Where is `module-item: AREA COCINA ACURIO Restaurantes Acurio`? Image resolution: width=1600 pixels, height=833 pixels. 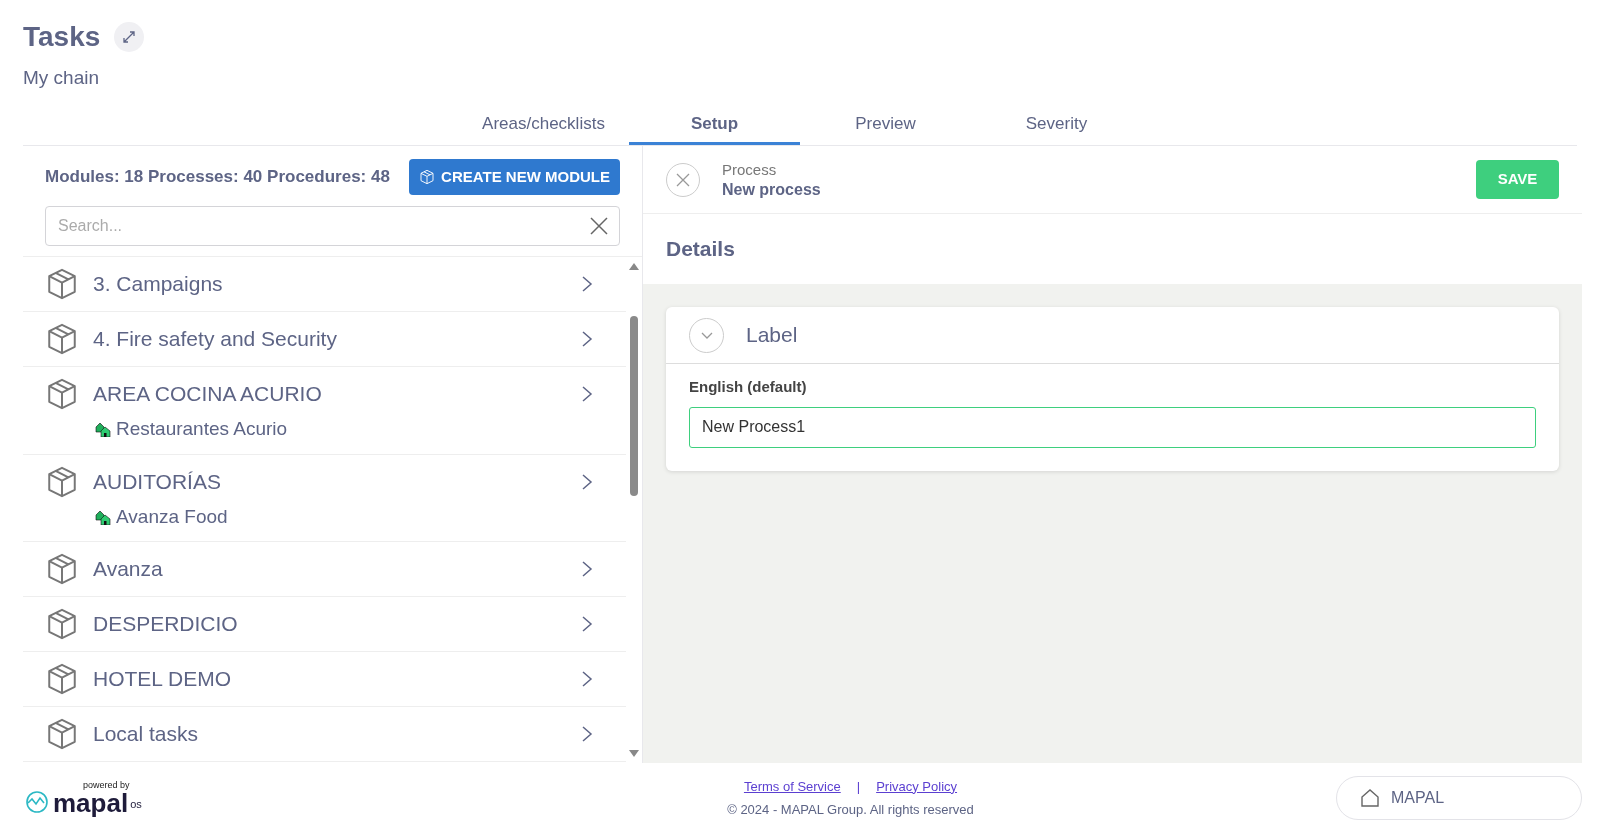
module-item: AREA COCINA ACURIO Restaurantes Acurio is located at coordinates (324, 411).